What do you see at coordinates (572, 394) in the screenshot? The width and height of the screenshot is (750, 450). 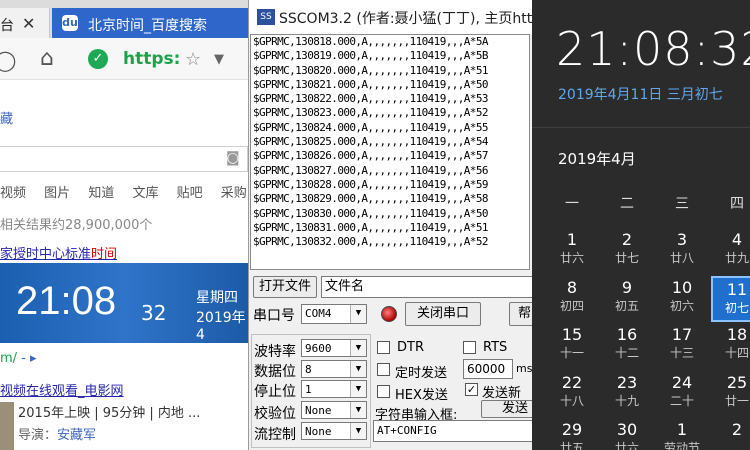 I see `calendar-day: 22 十八` at bounding box center [572, 394].